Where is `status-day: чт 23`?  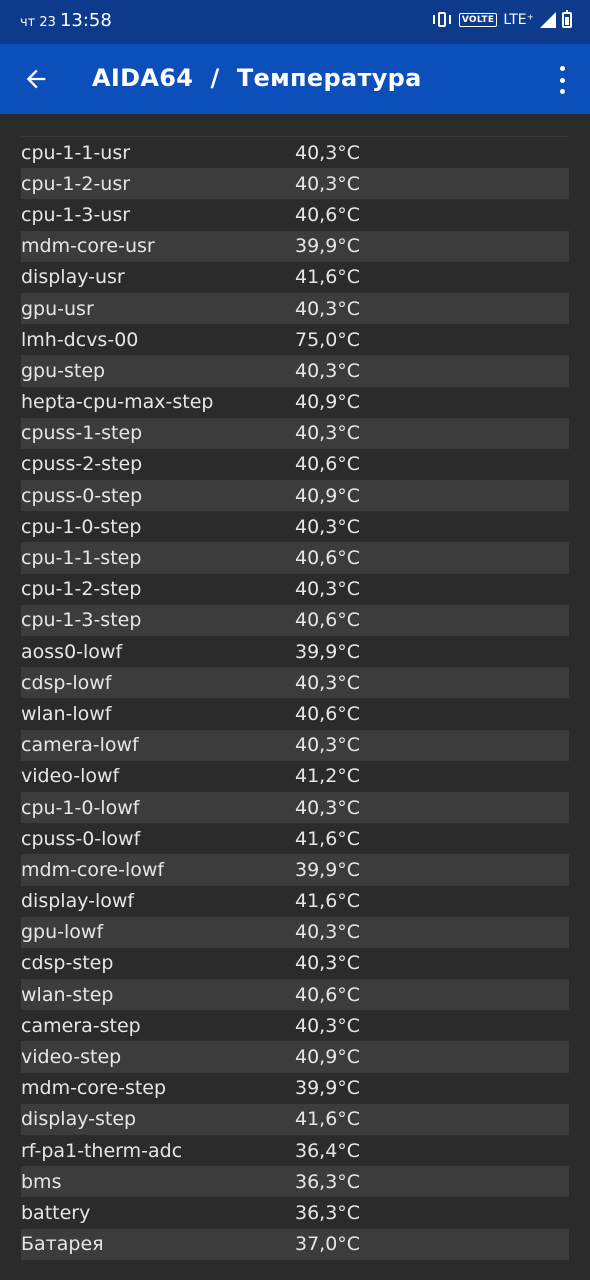 status-day: чт 23 is located at coordinates (38, 22).